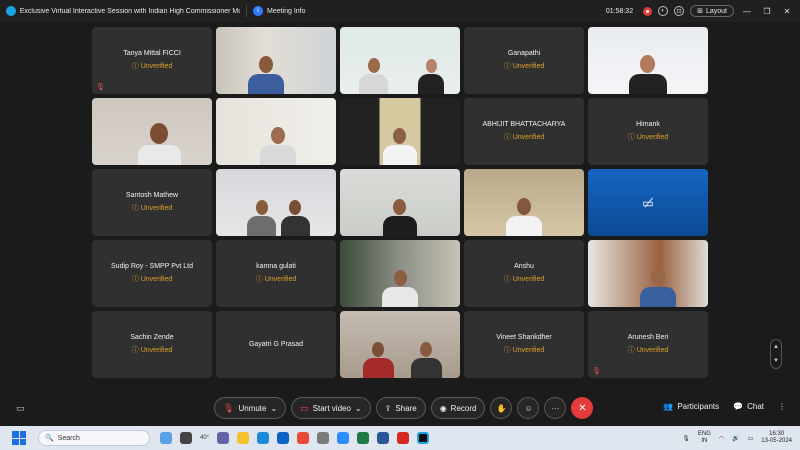  Describe the element at coordinates (152, 195) in the screenshot. I see `participant-name: Santosh Mathew` at that location.